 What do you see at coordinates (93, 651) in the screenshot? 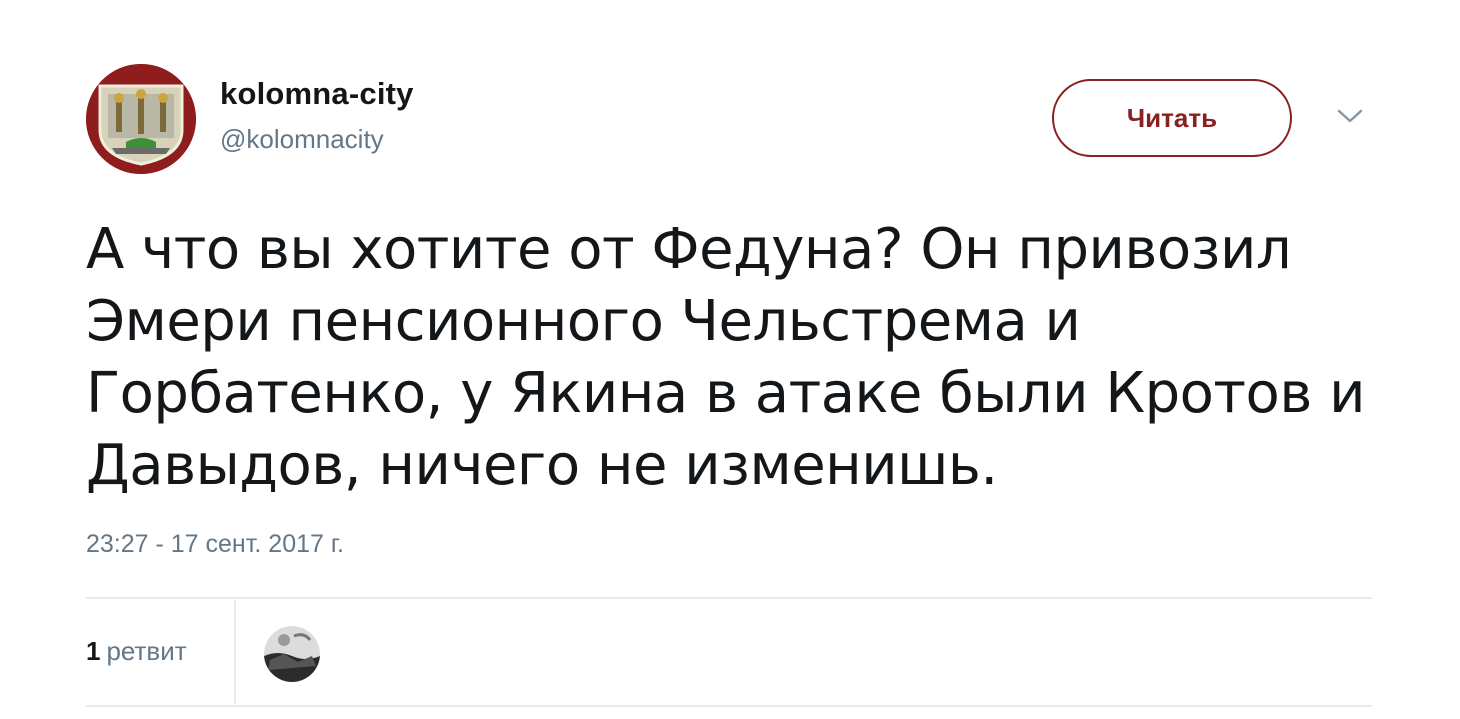
I see `retweet-count: 1` at bounding box center [93, 651].